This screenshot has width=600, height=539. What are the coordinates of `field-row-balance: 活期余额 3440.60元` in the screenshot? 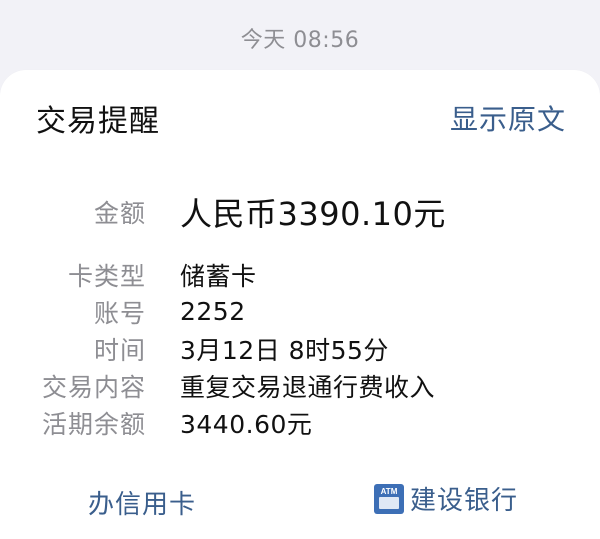 It's located at (300, 422).